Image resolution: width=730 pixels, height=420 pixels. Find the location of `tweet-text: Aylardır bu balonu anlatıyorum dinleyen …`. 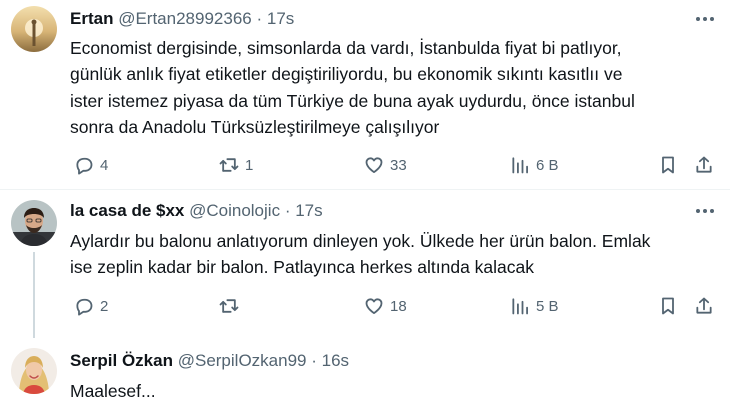

tweet-text: Aylardır bu balonu anlatıyorum dinleyen … is located at coordinates (385, 254).